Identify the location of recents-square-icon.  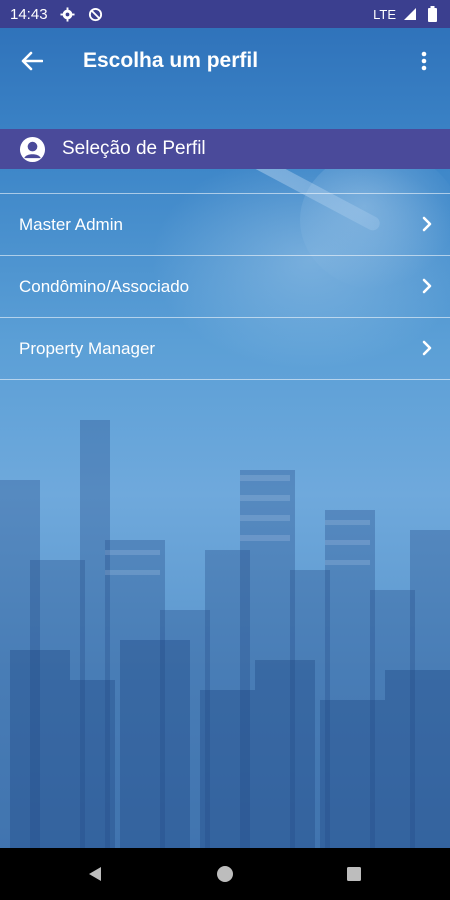
(354, 874).